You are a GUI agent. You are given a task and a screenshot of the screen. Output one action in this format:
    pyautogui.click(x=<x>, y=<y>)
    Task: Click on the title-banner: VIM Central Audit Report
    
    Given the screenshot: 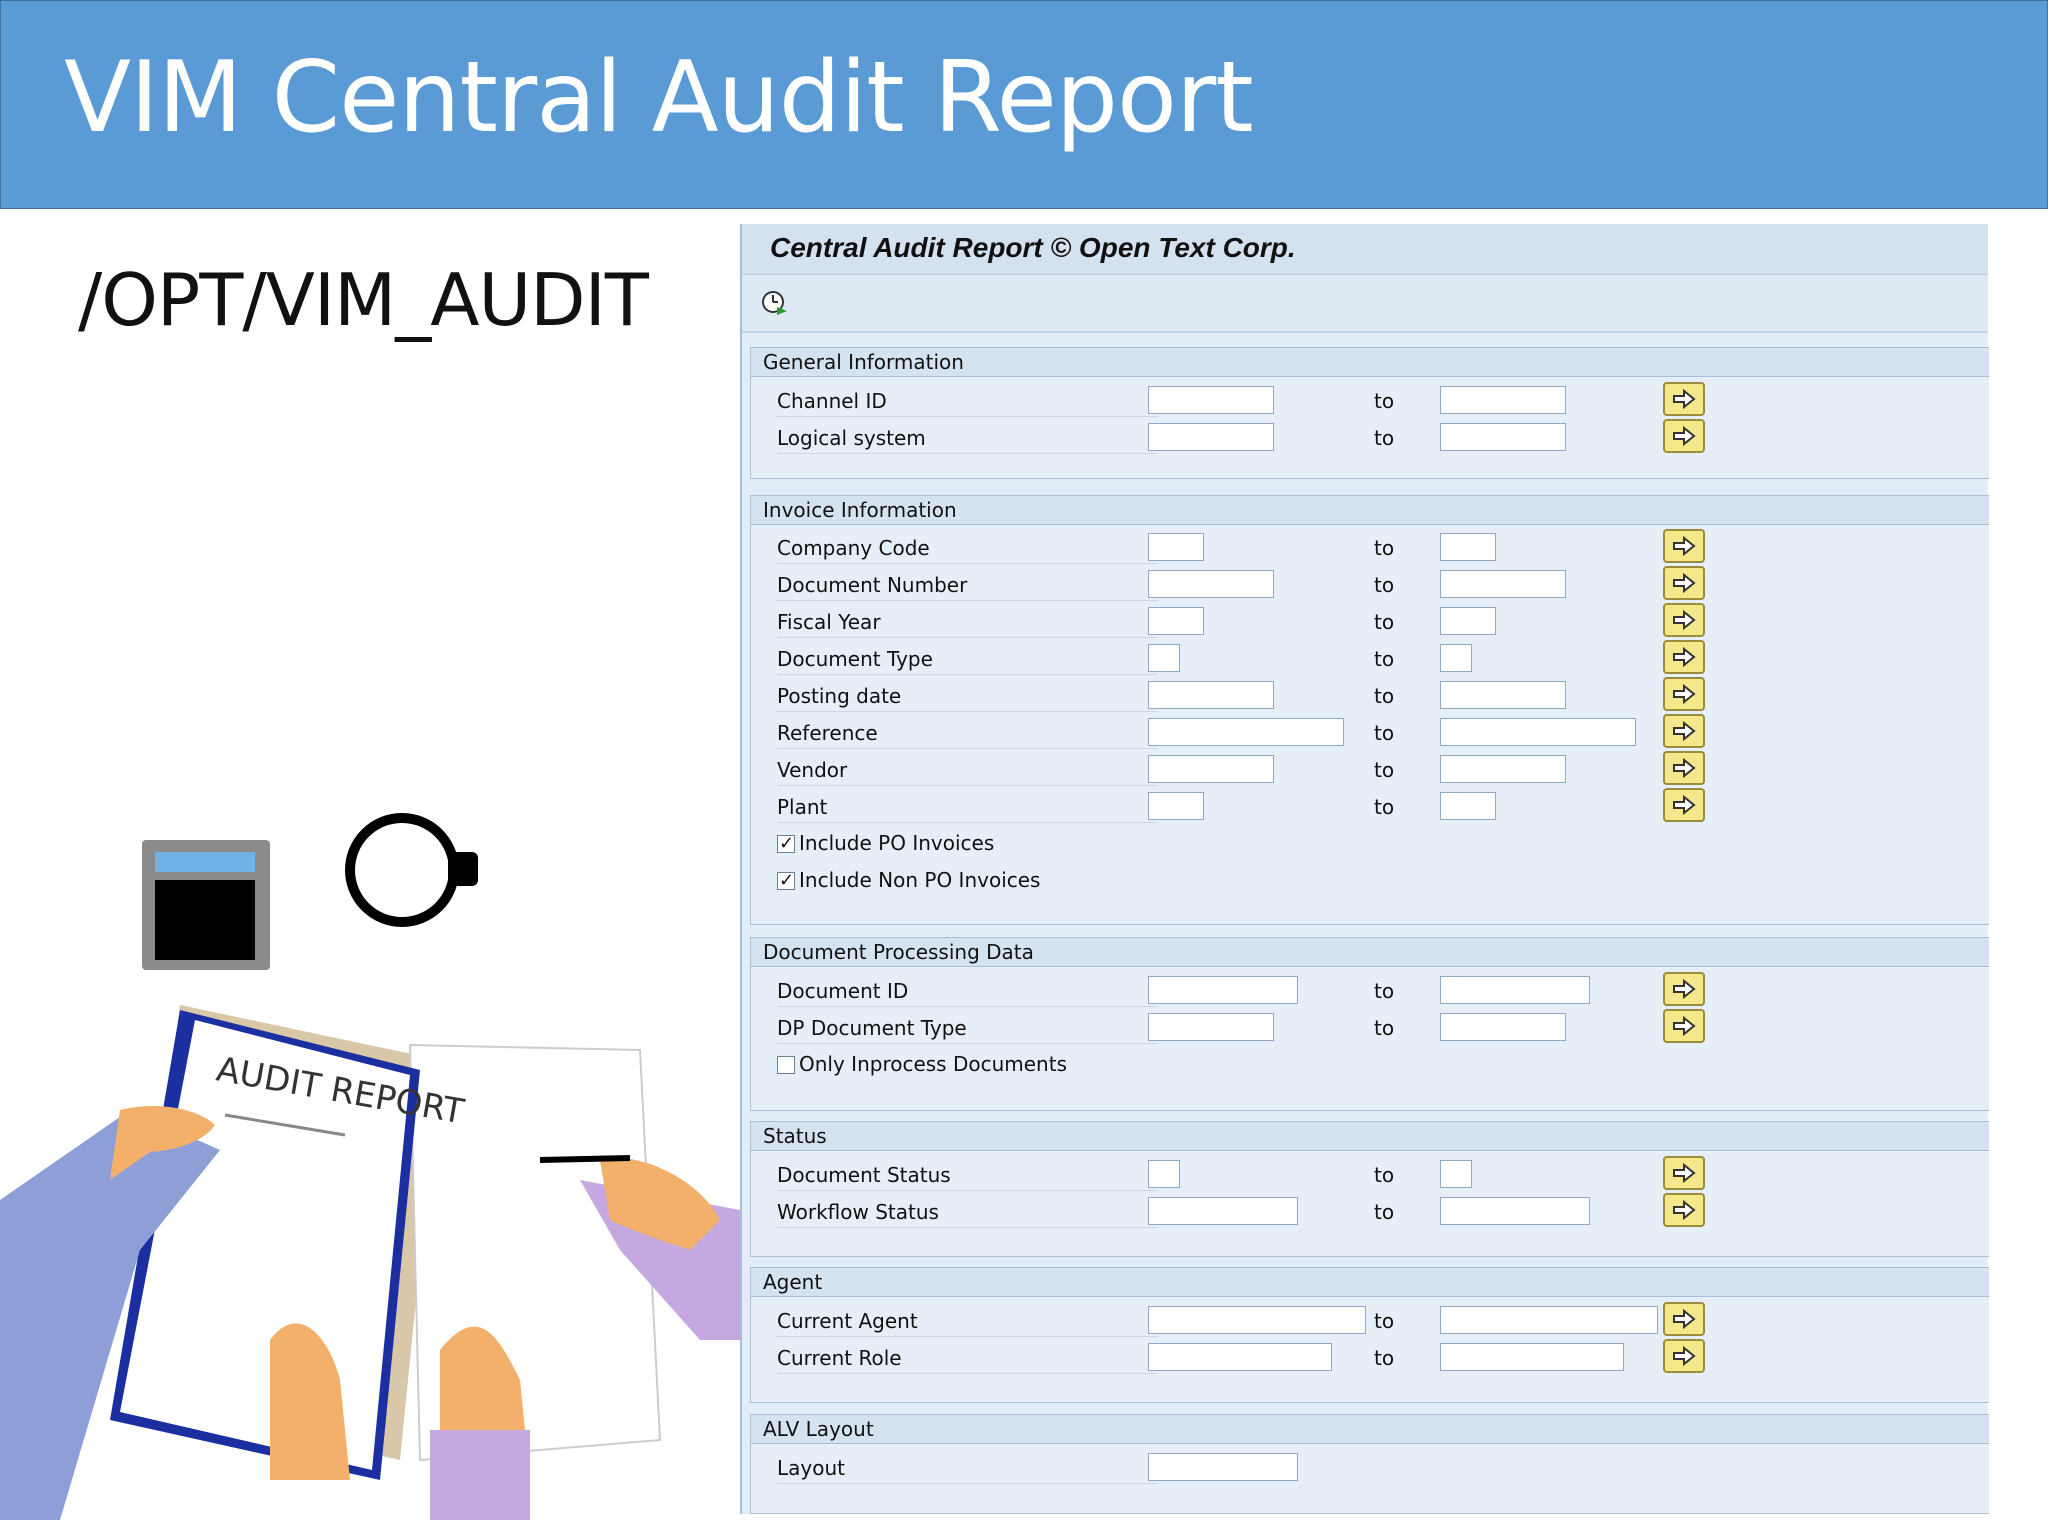 What is the action you would take?
    pyautogui.click(x=1024, y=104)
    